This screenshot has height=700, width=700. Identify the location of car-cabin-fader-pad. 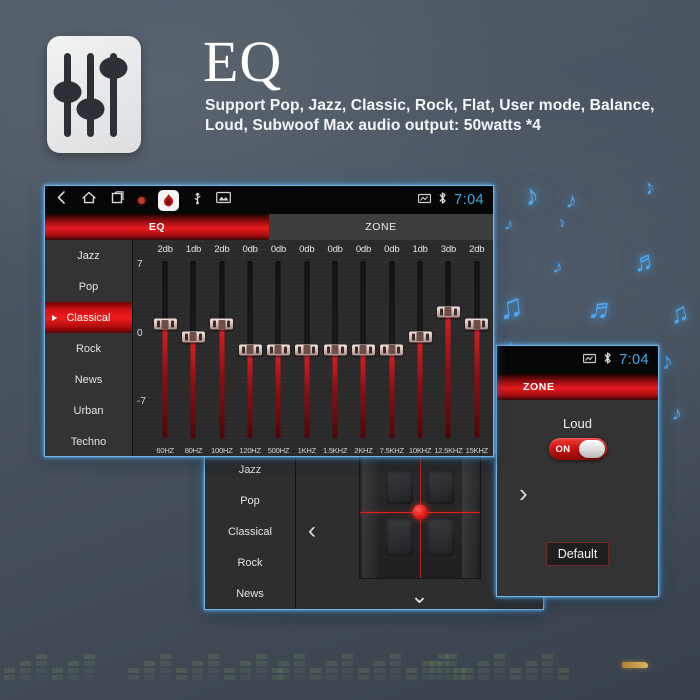
(419, 518).